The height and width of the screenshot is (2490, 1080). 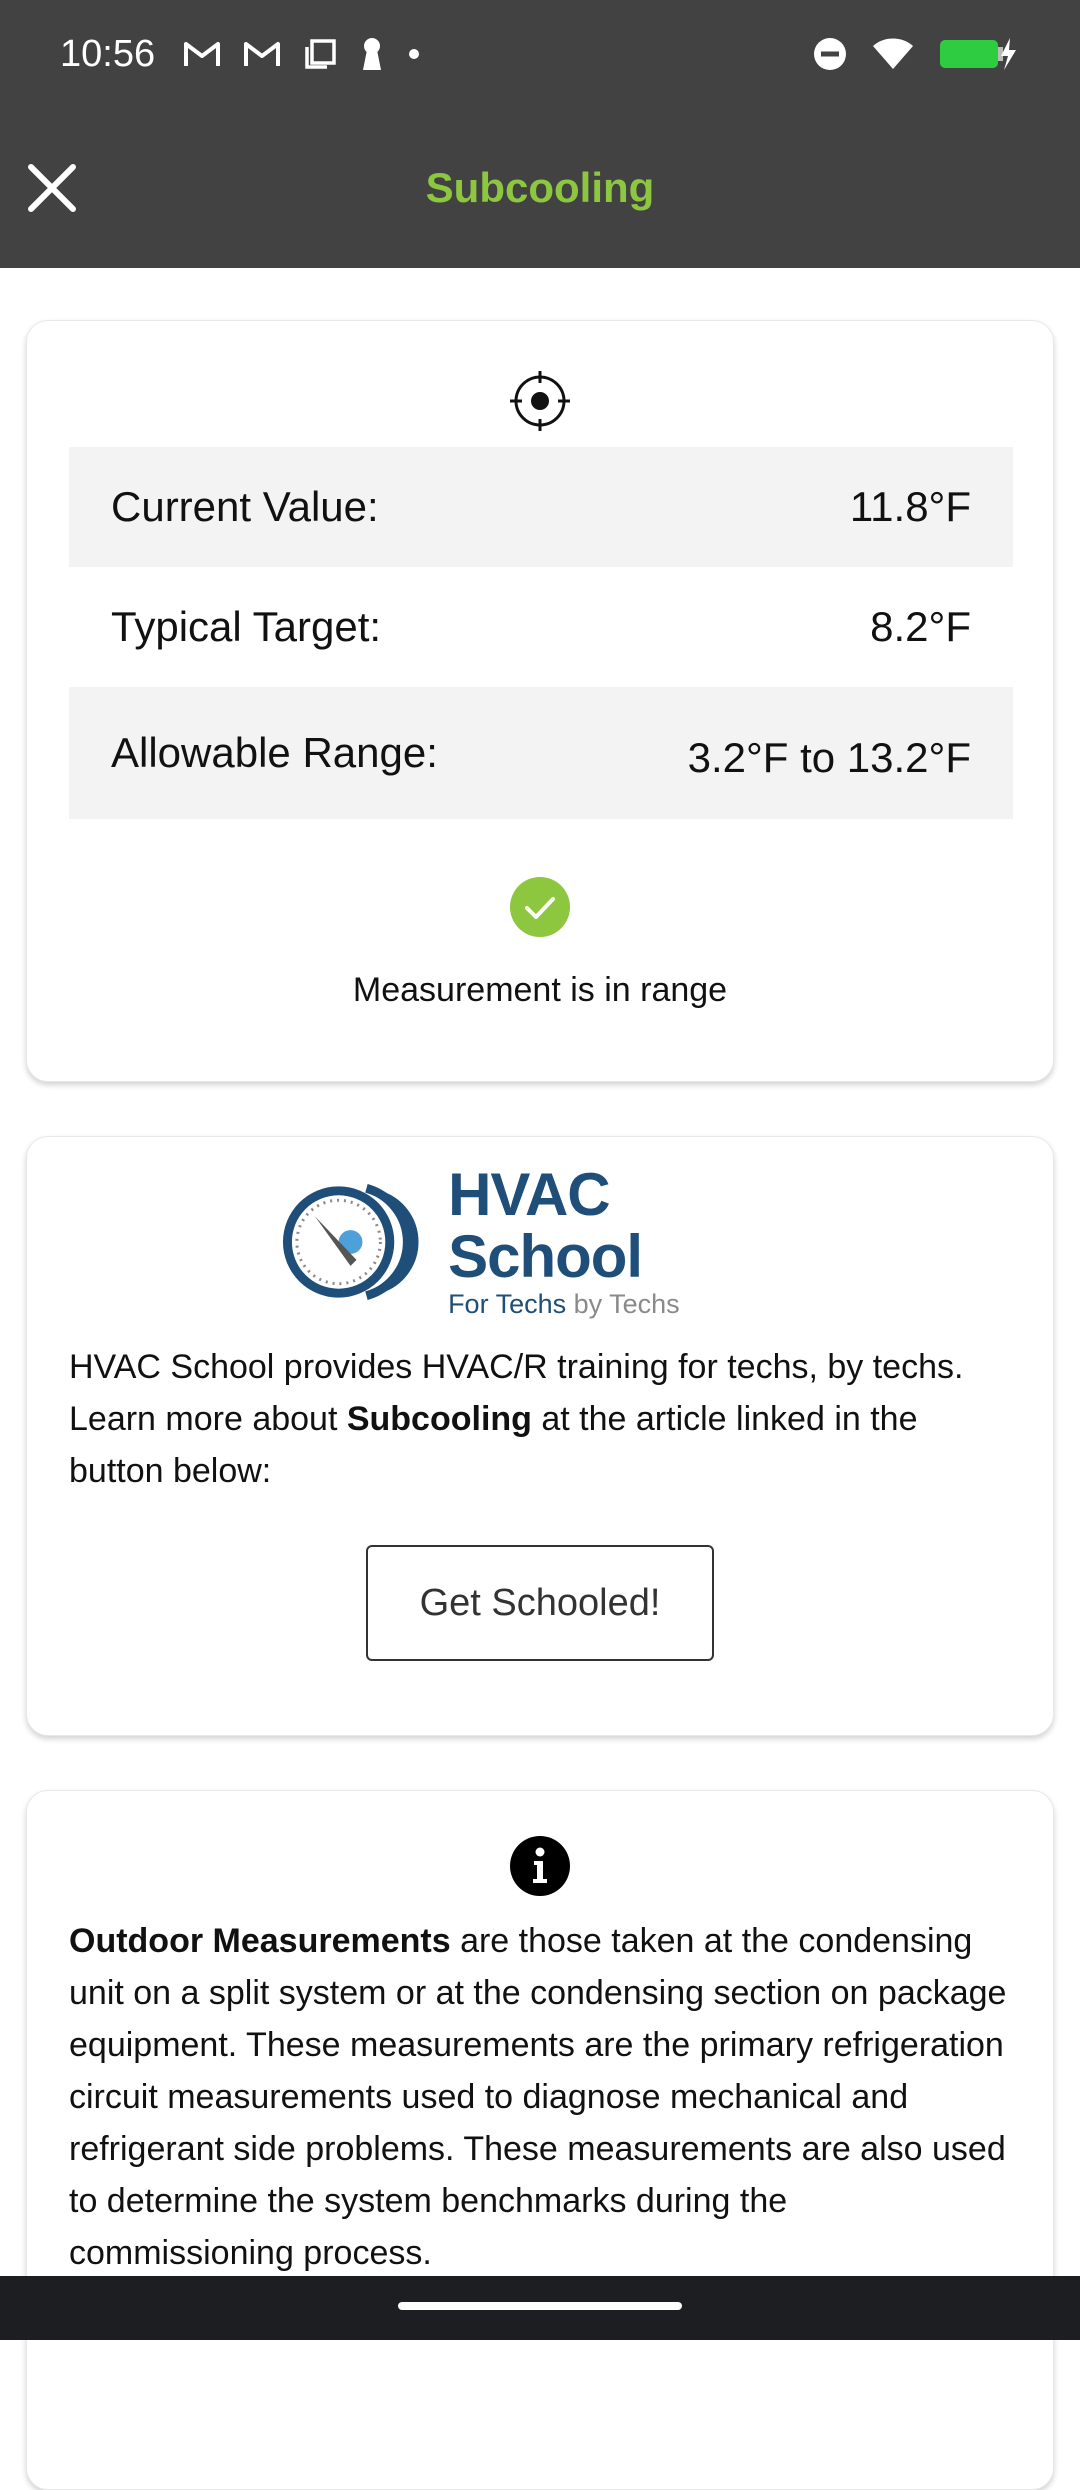 What do you see at coordinates (893, 54) in the screenshot?
I see `wifi-icon` at bounding box center [893, 54].